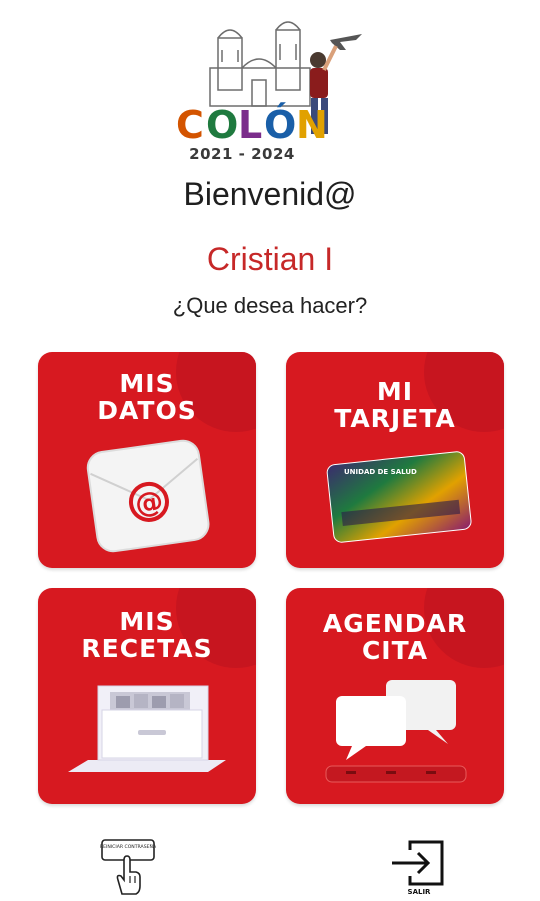 The height and width of the screenshot is (901, 540). What do you see at coordinates (270, 194) in the screenshot?
I see `welcome-heading: Bienvenid@` at bounding box center [270, 194].